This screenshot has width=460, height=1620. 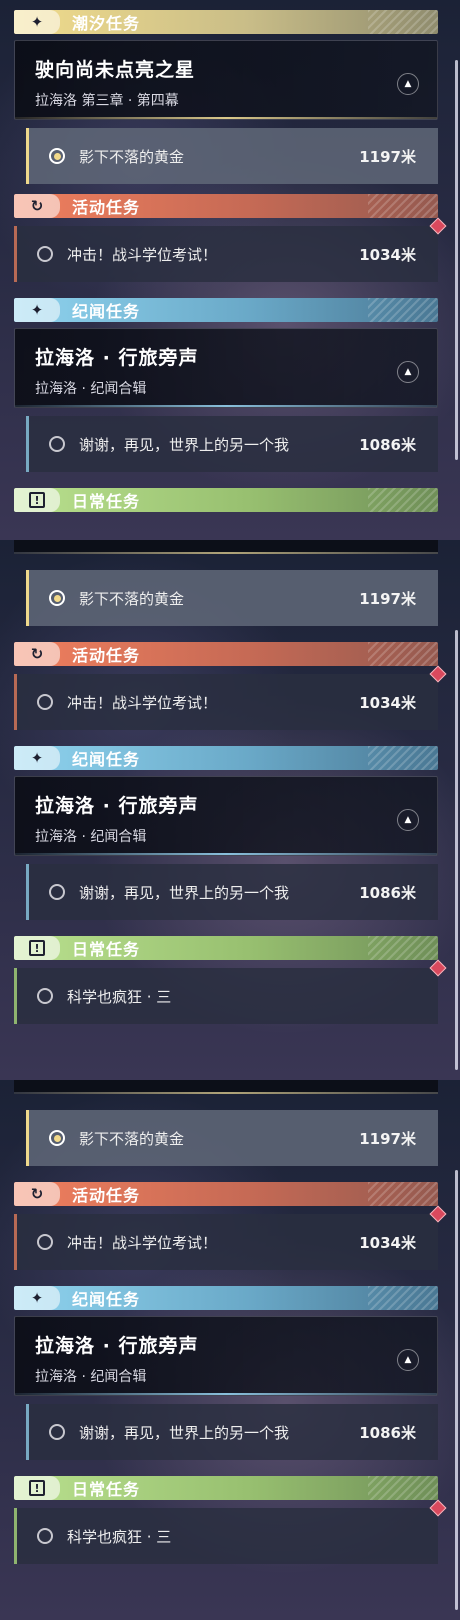 I want to click on category-title: 潮汐任务, so click(x=106, y=23).